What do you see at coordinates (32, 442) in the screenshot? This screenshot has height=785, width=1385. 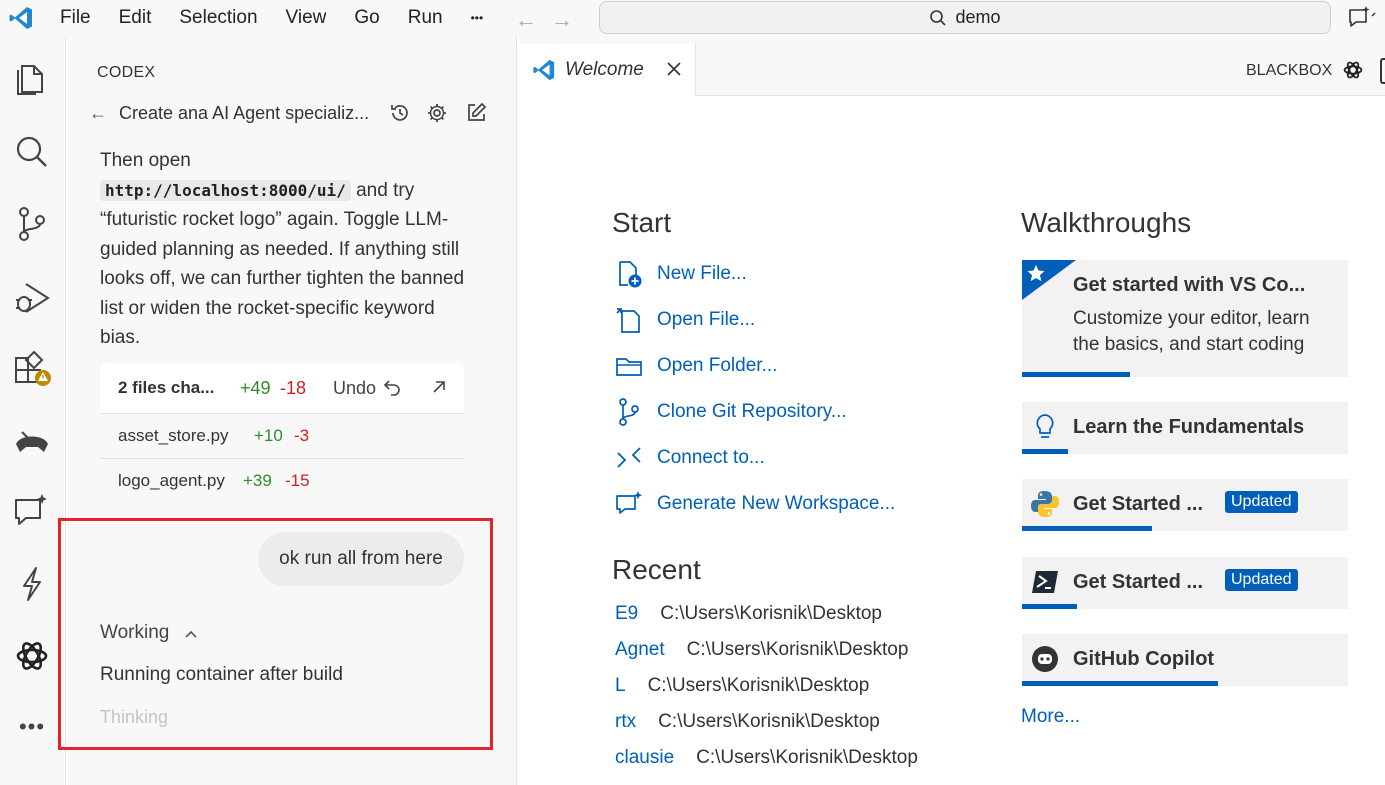 I see `remote-explorer-icon` at bounding box center [32, 442].